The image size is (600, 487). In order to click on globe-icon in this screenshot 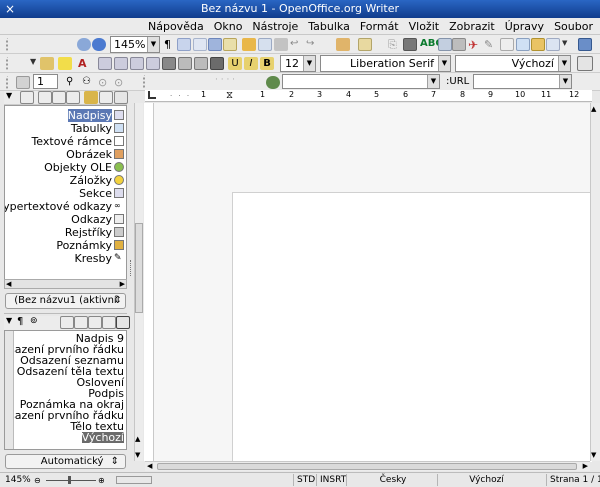, I will do `click(273, 82)`.